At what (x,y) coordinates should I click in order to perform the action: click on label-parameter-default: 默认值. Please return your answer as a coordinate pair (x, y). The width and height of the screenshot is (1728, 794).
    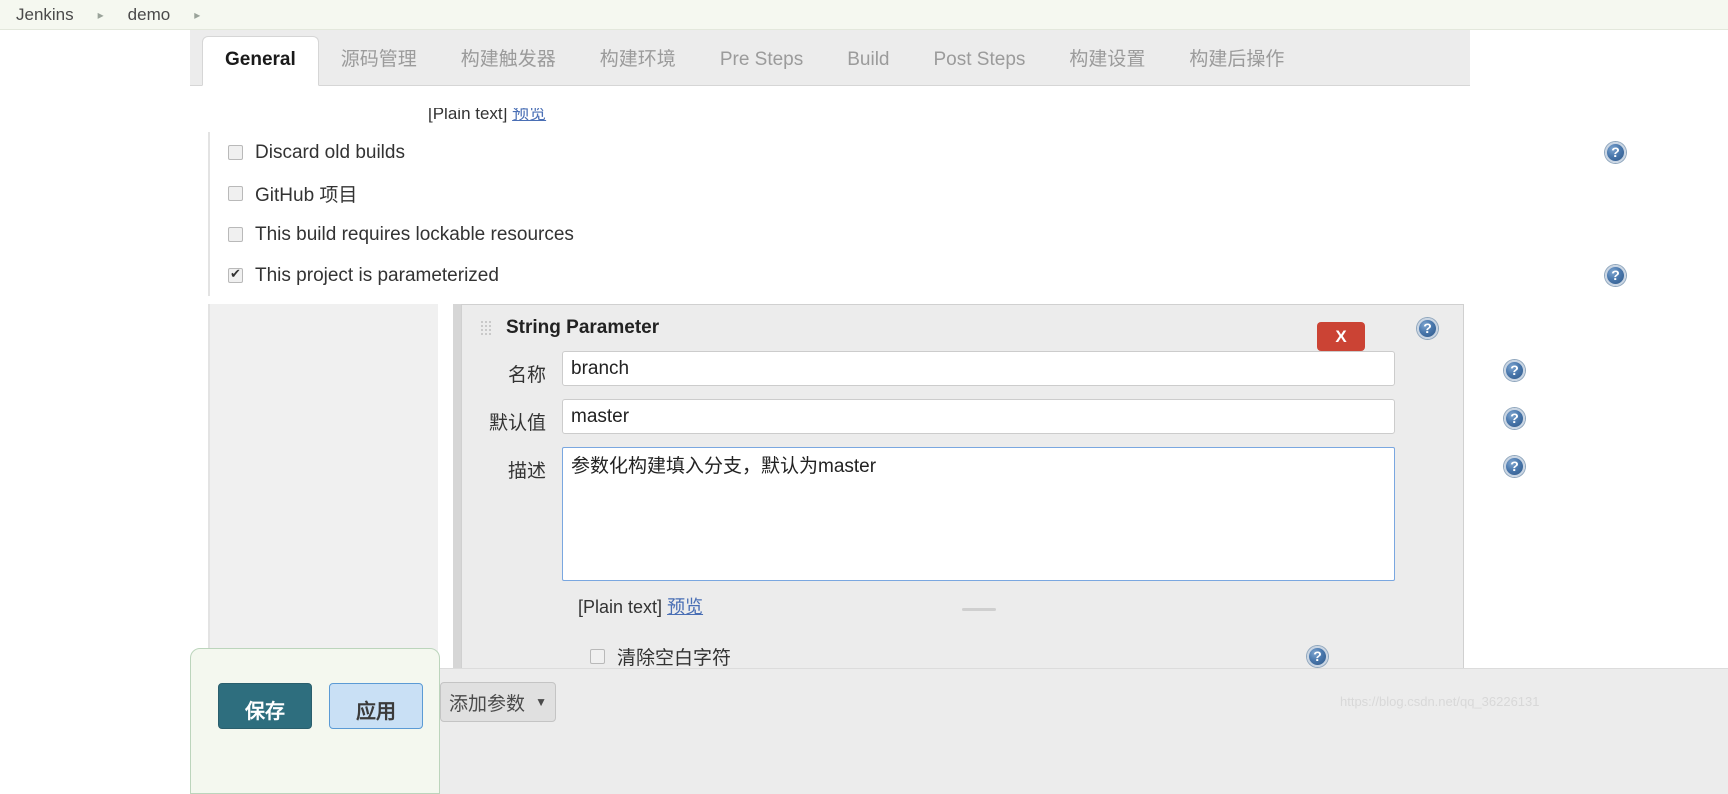
    Looking at the image, I should click on (517, 423).